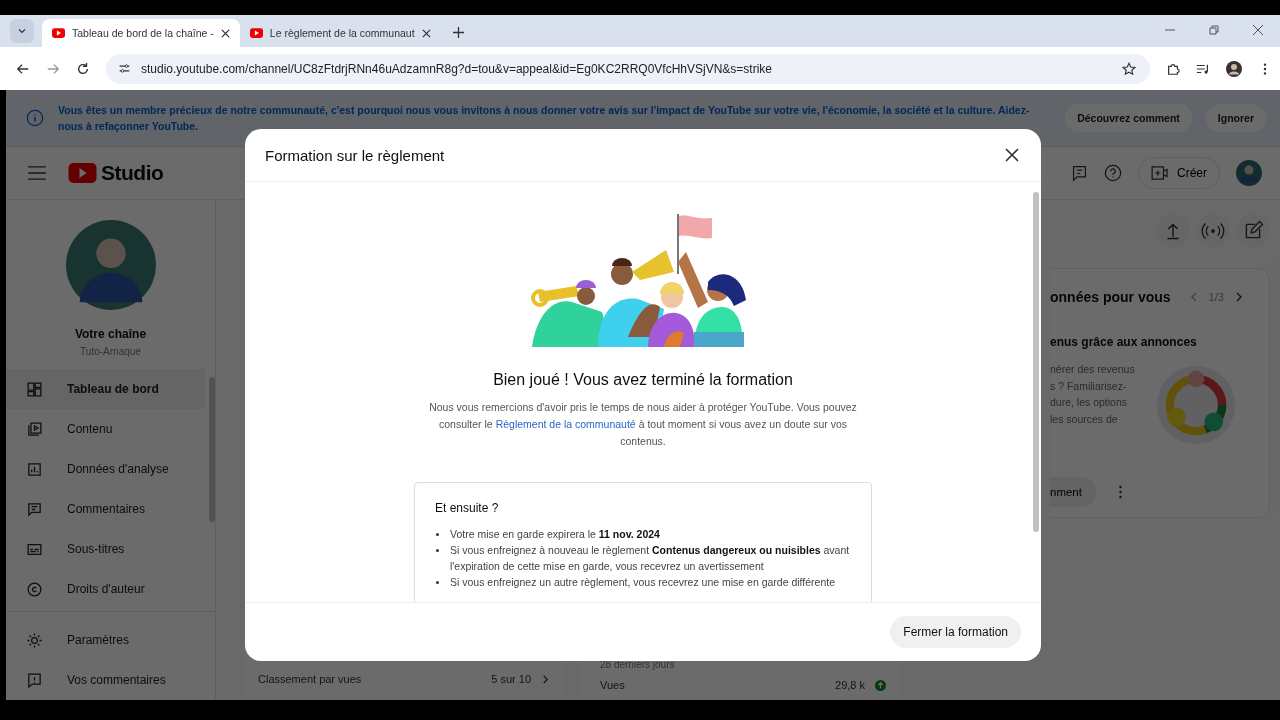 The width and height of the screenshot is (1280, 720). I want to click on tab-title: Tableau de bord de la chaîne -, so click(143, 33).